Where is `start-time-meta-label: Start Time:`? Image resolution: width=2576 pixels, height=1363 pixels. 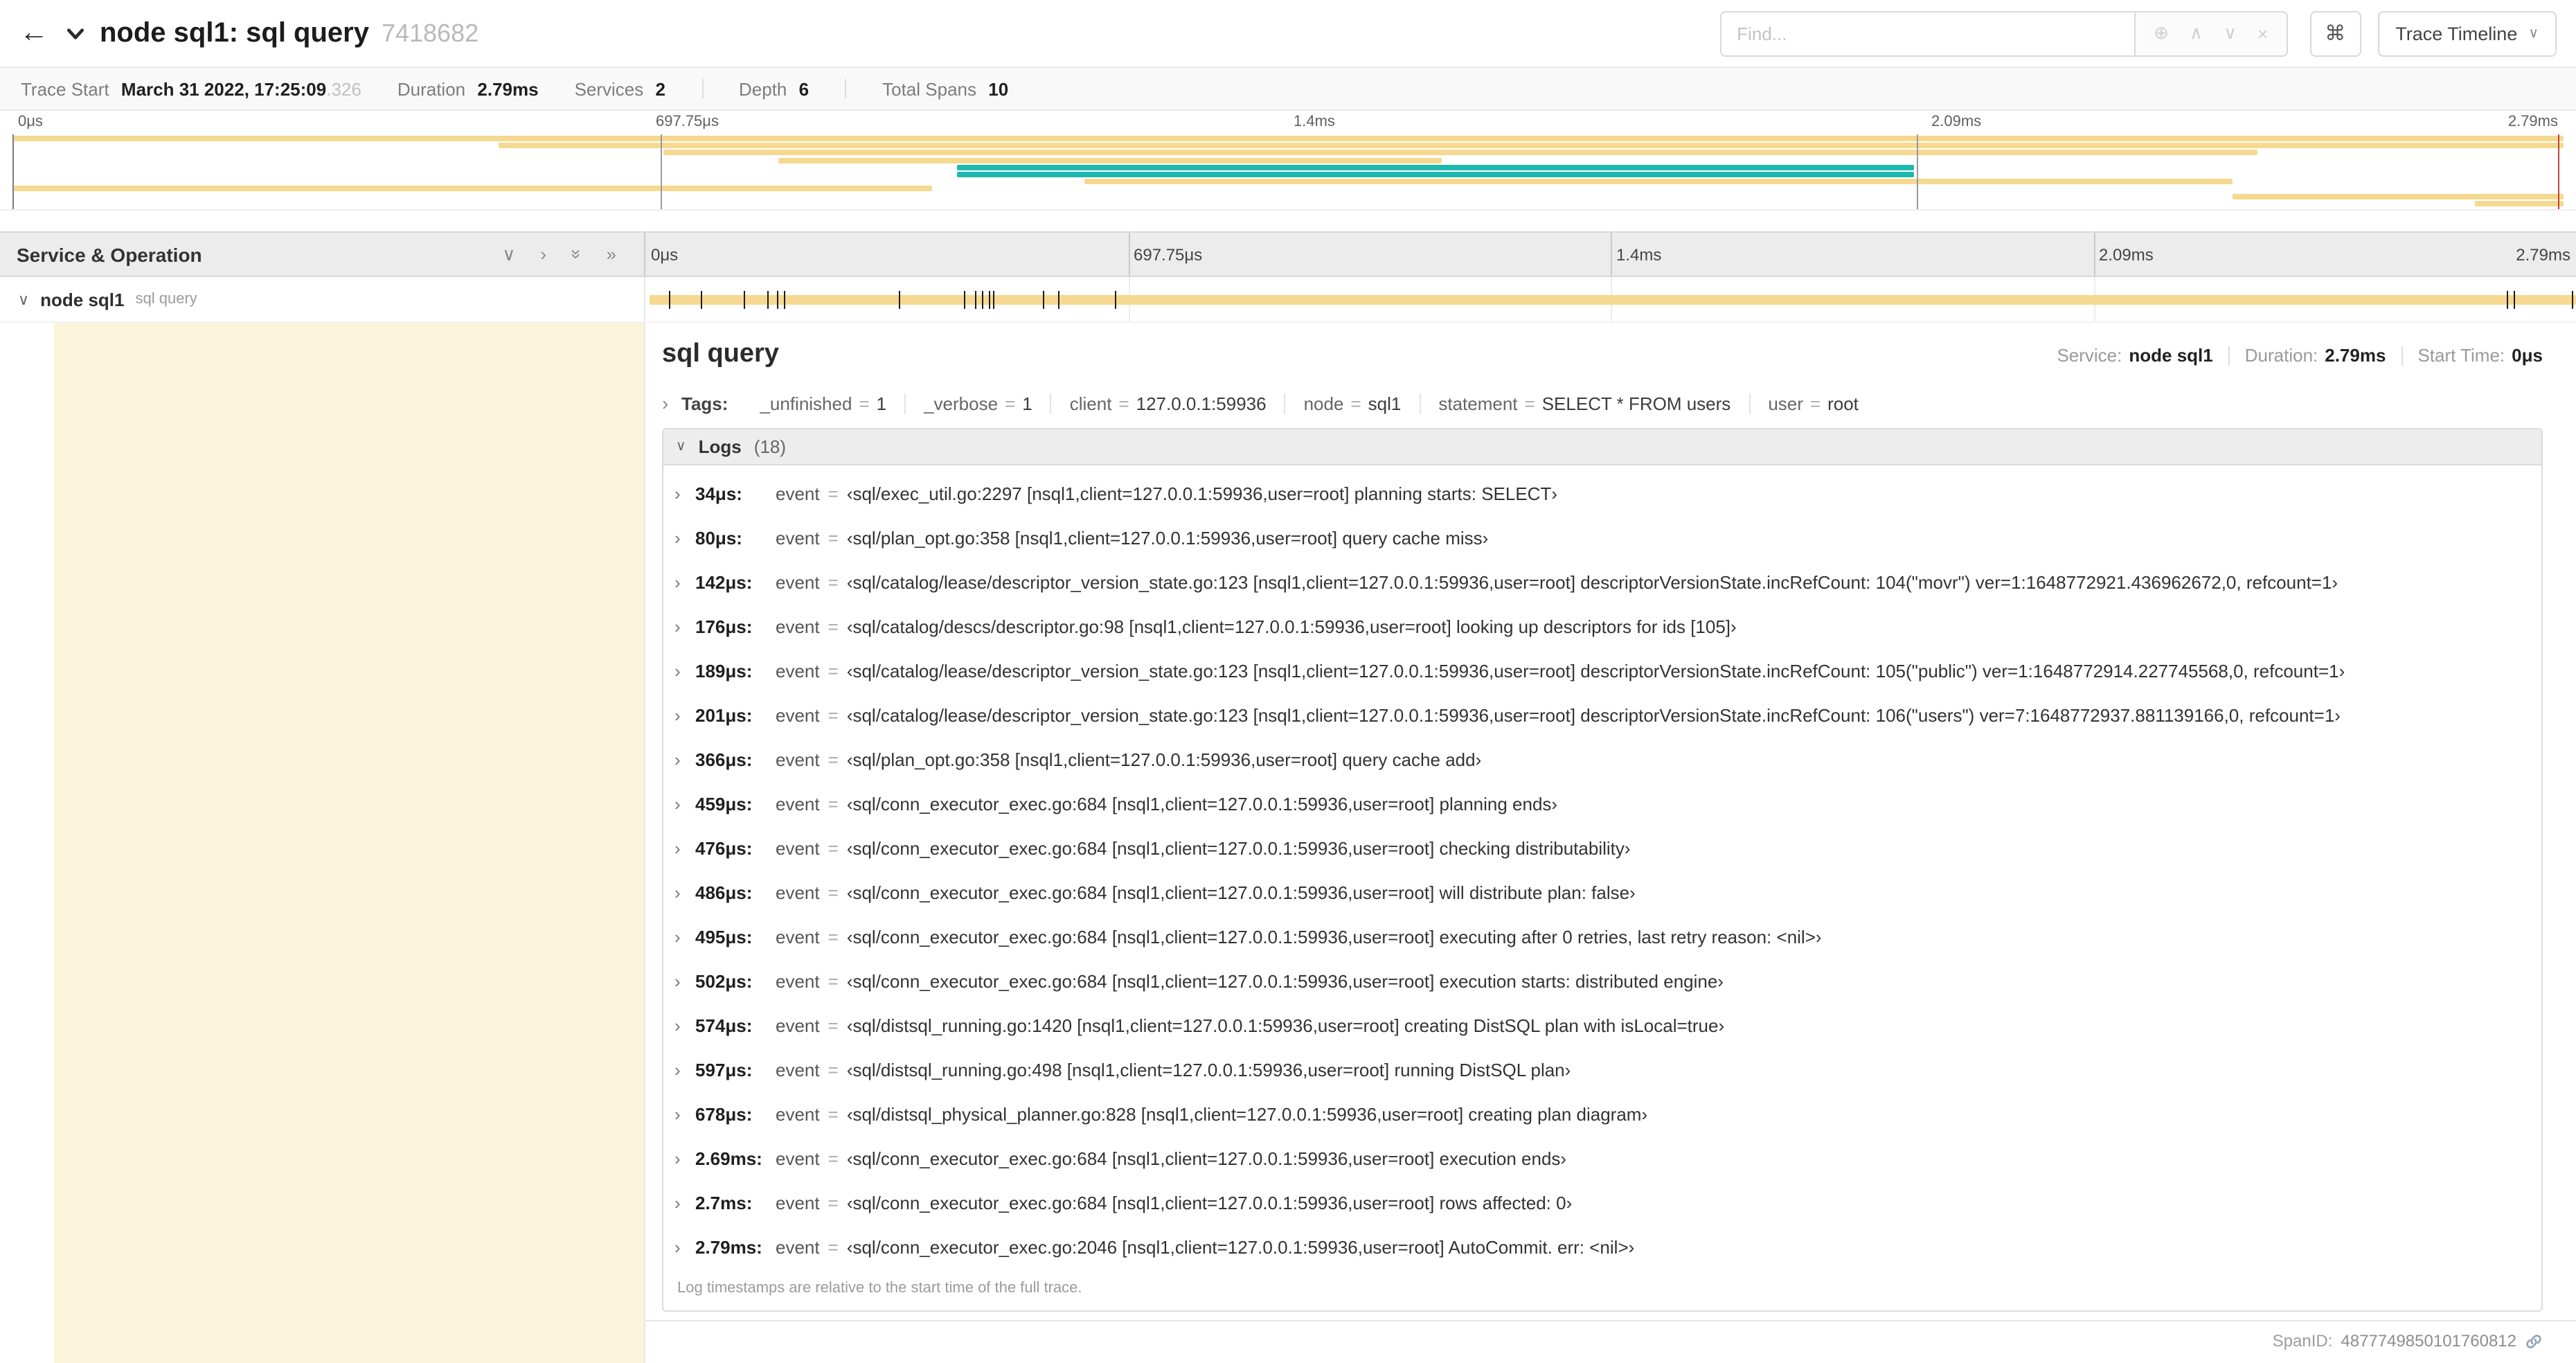 start-time-meta-label: Start Time: is located at coordinates (2461, 356).